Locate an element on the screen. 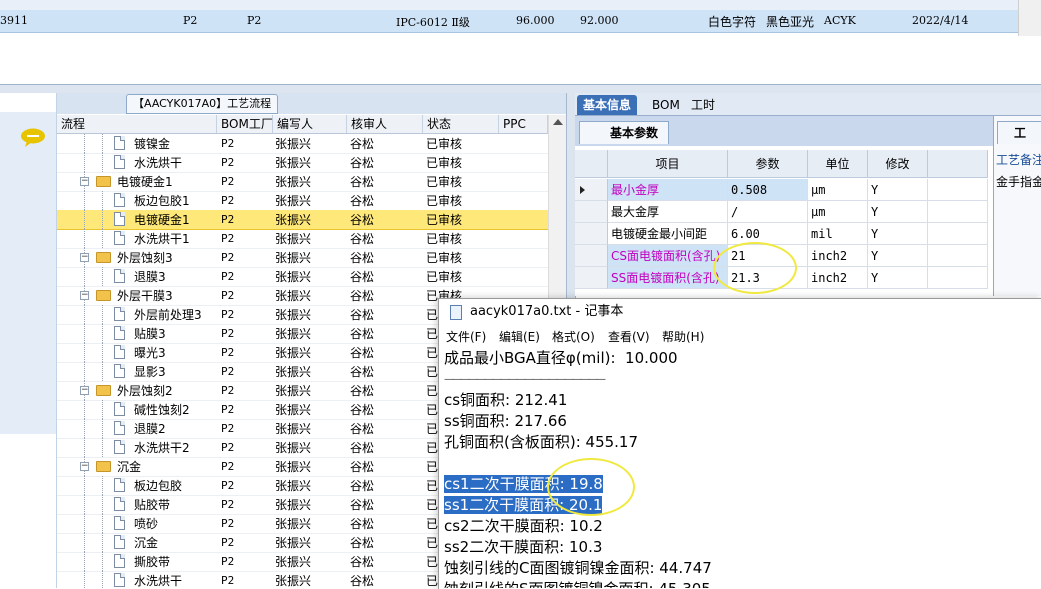  tab-bom: BOM is located at coordinates (666, 105).